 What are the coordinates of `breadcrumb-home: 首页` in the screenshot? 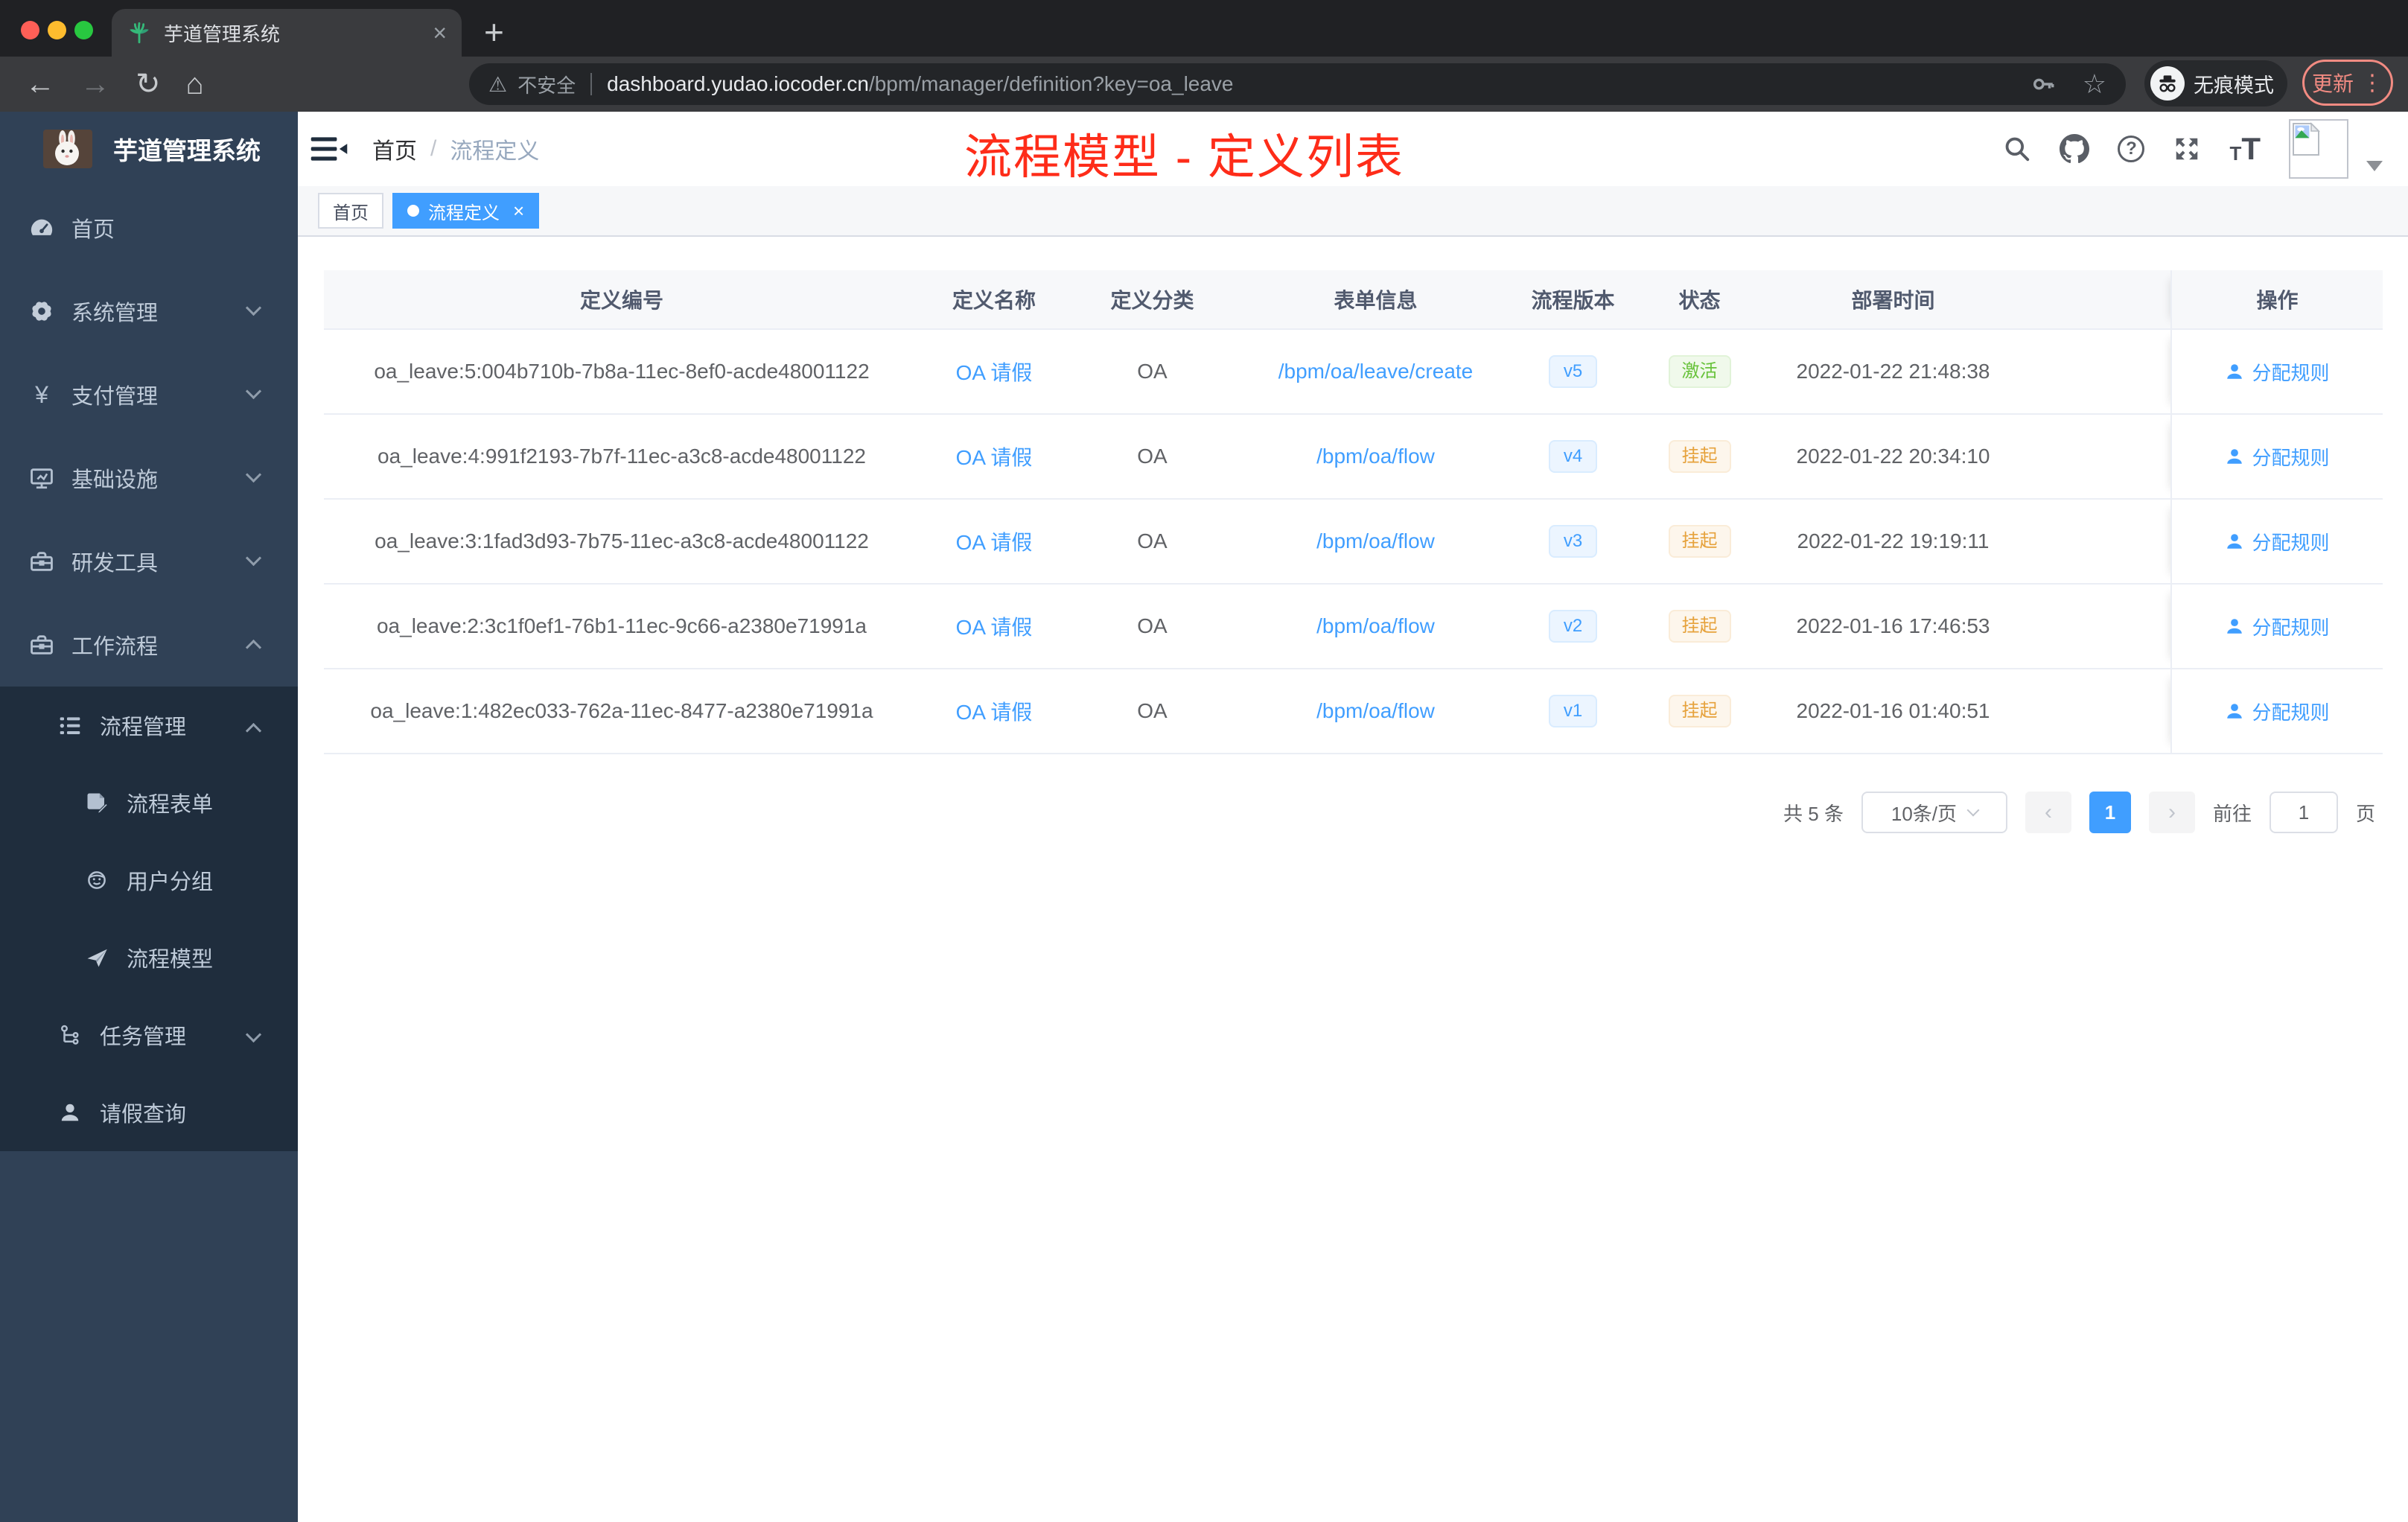 It's located at (394, 149).